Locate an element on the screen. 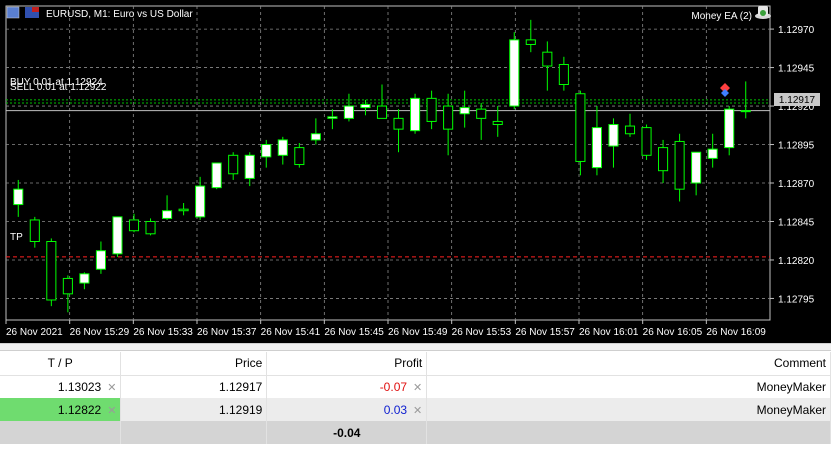  table-row: 1.12822 ✕ 1.12919 0.03 ✕ MoneyMaker is located at coordinates (415, 409).